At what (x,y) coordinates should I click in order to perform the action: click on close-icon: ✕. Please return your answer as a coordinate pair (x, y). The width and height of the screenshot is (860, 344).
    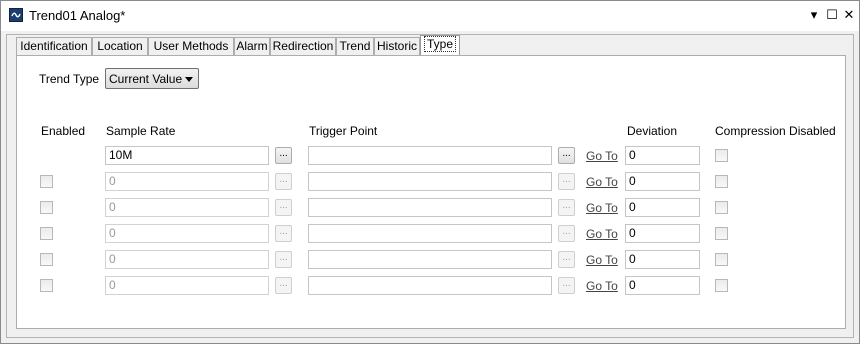
    Looking at the image, I should click on (849, 15).